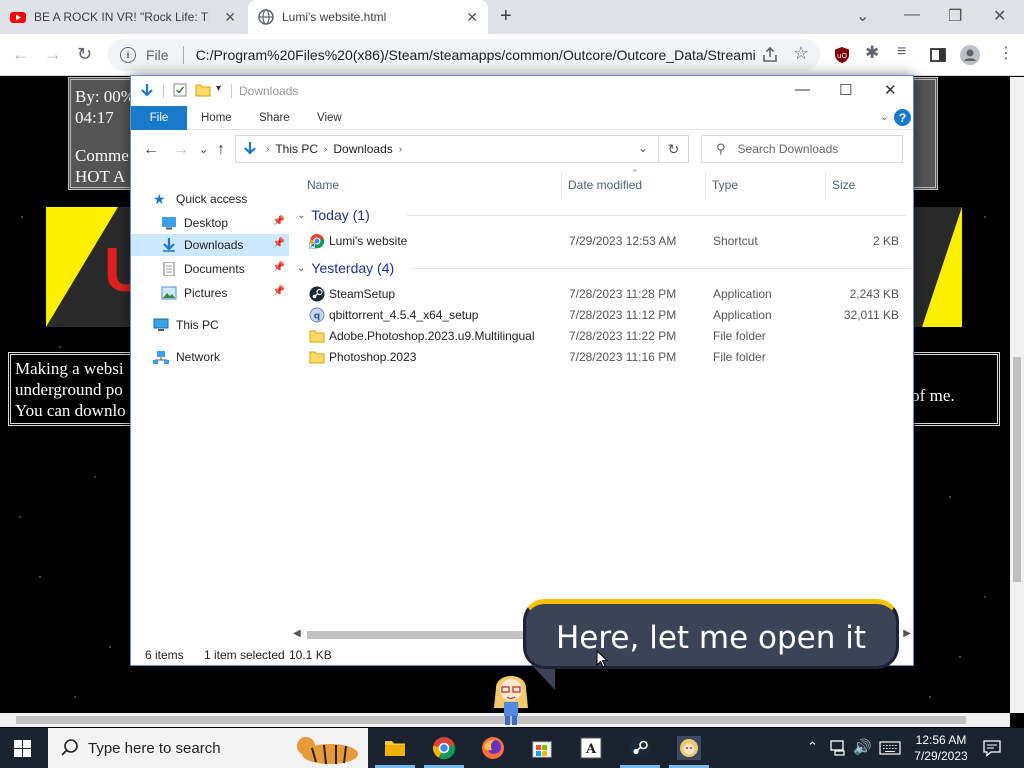 The width and height of the screenshot is (1024, 768). I want to click on download-arrow-icon, so click(147, 90).